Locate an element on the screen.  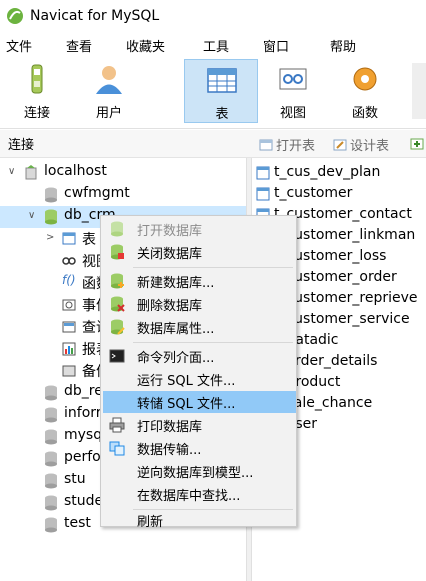
tree-database-label: inforr is located at coordinates (83, 413).